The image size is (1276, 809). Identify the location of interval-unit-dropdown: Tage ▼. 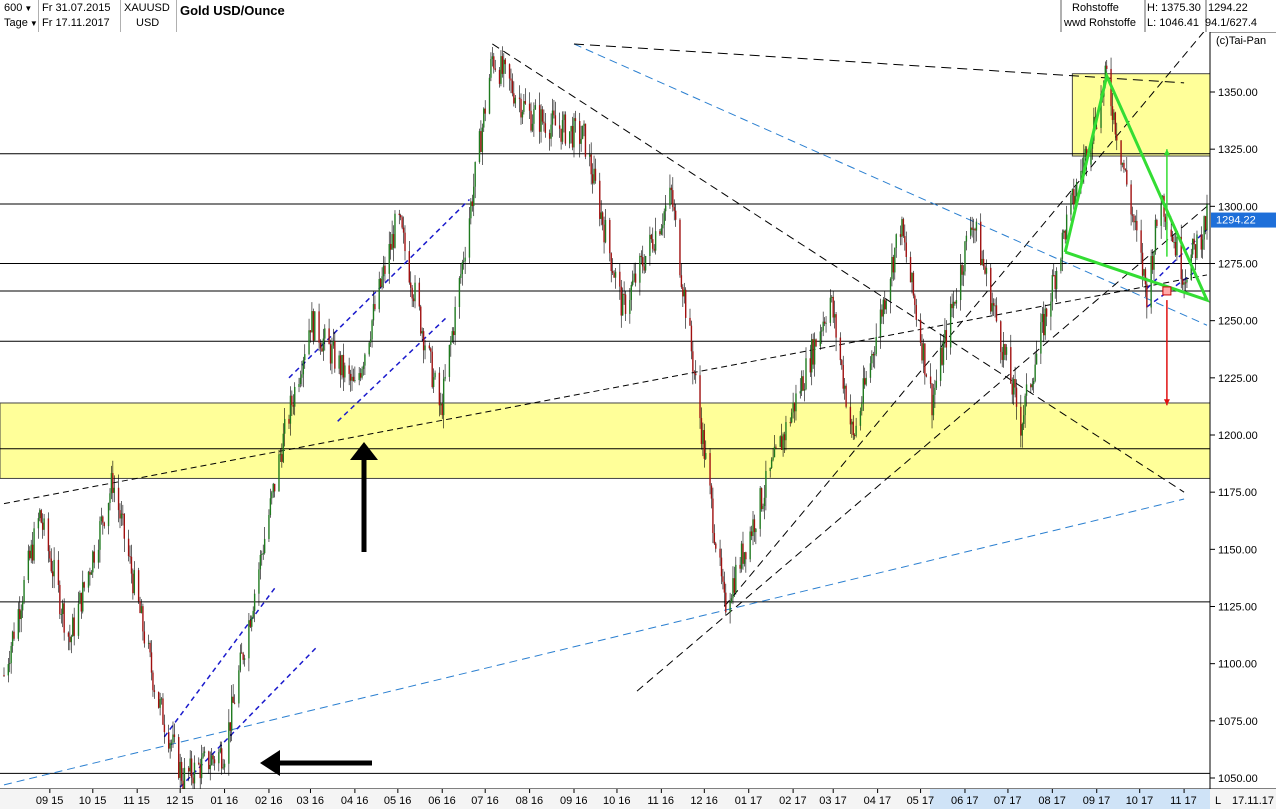
(21, 23).